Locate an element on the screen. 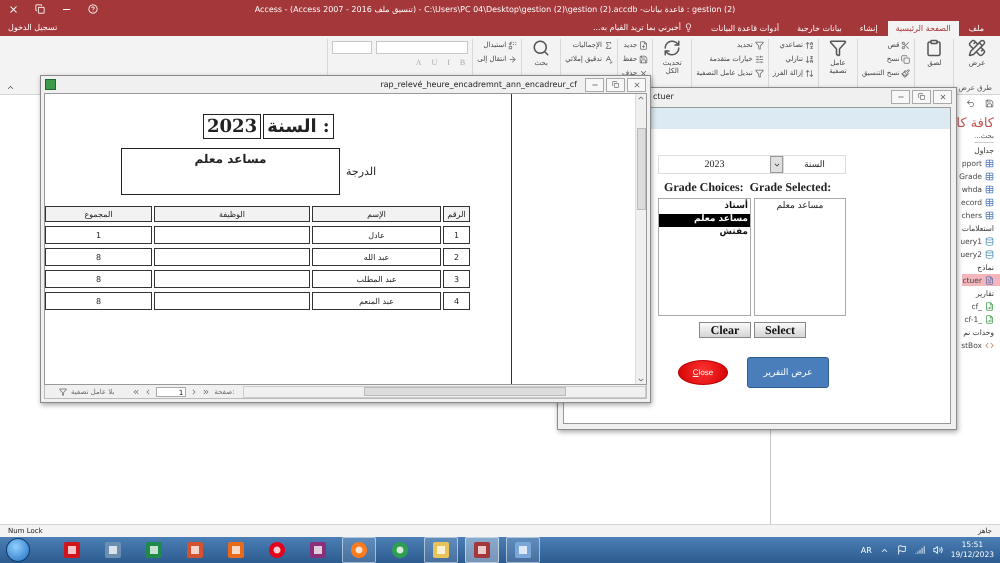 Image resolution: width=1000 pixels, height=563 pixels. flag-icon is located at coordinates (901, 550).